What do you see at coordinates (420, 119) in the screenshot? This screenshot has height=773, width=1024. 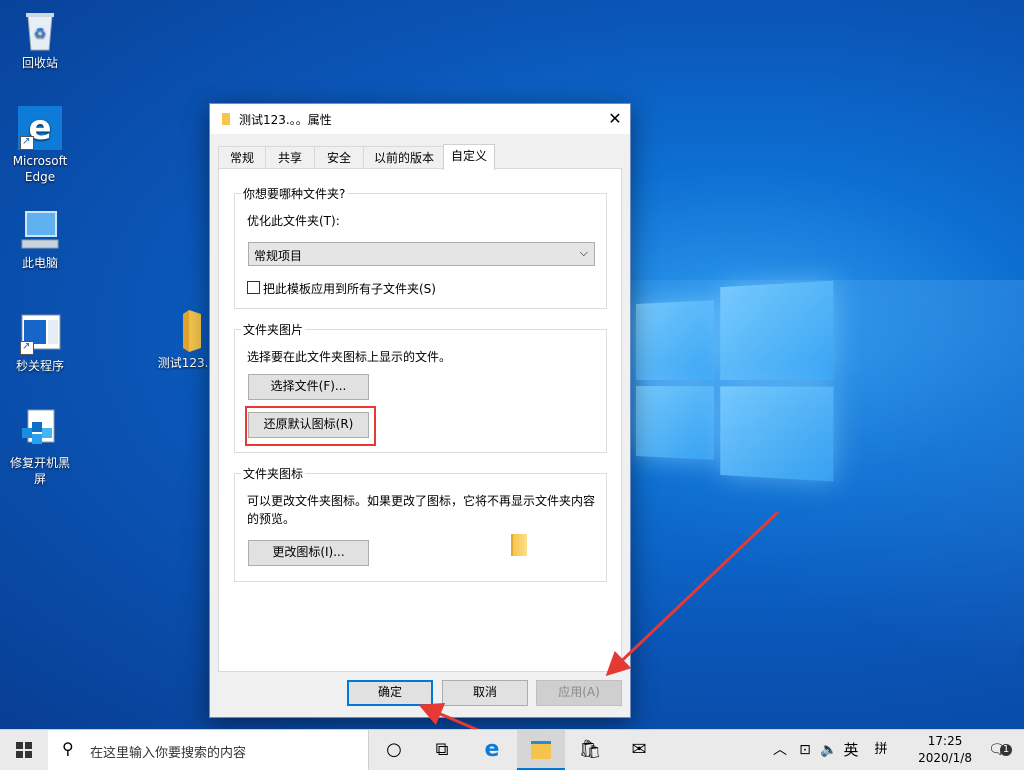 I see `dialog-titlebar: 测试123.。。属性 ✕` at bounding box center [420, 119].